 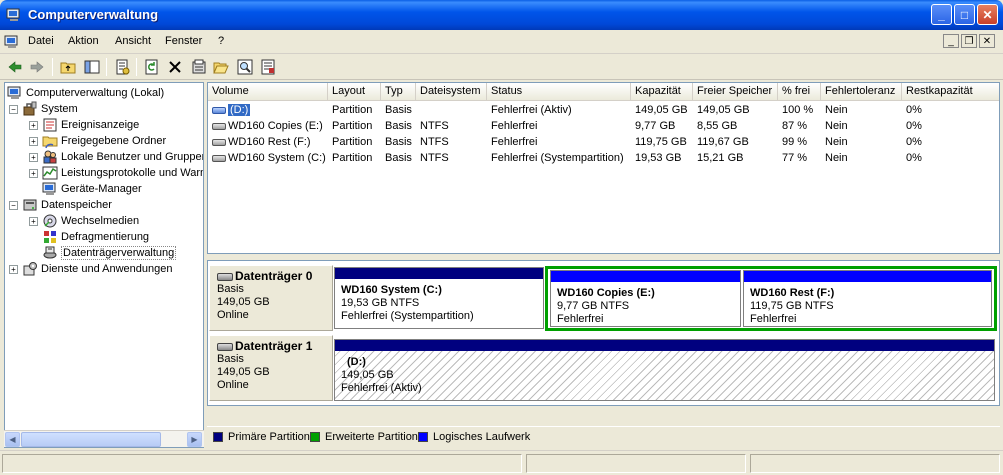 What do you see at coordinates (243, 372) in the screenshot?
I see `disk-1-size: 149,05 GB` at bounding box center [243, 372].